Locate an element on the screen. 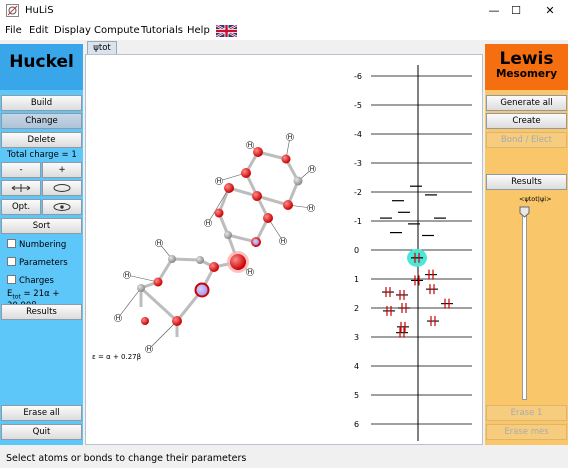 The image size is (568, 468). sort-button: Sort is located at coordinates (41, 226).